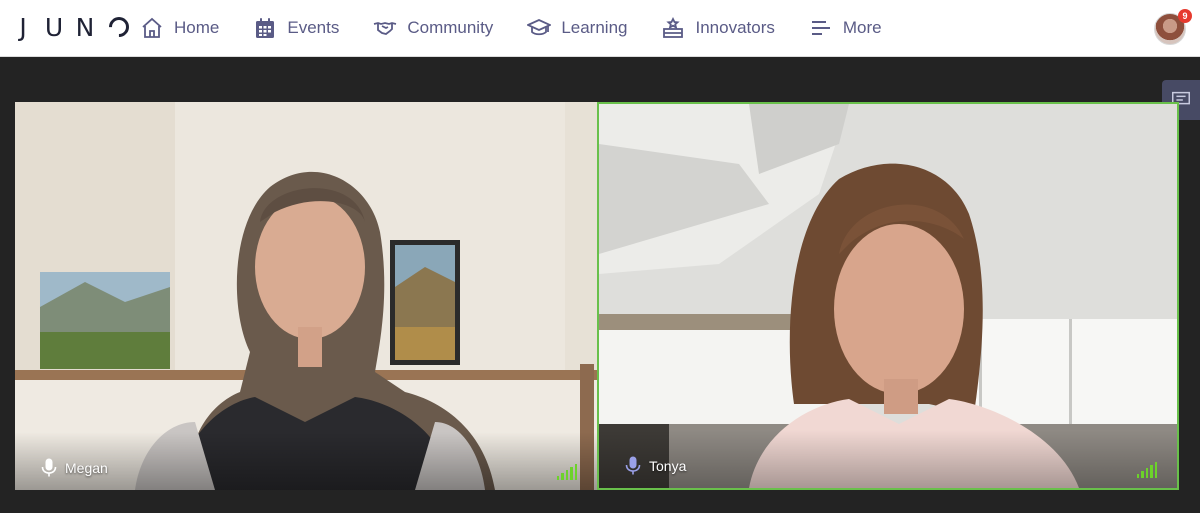  What do you see at coordinates (735, 27) in the screenshot?
I see `nav-innovators-label: Innovators` at bounding box center [735, 27].